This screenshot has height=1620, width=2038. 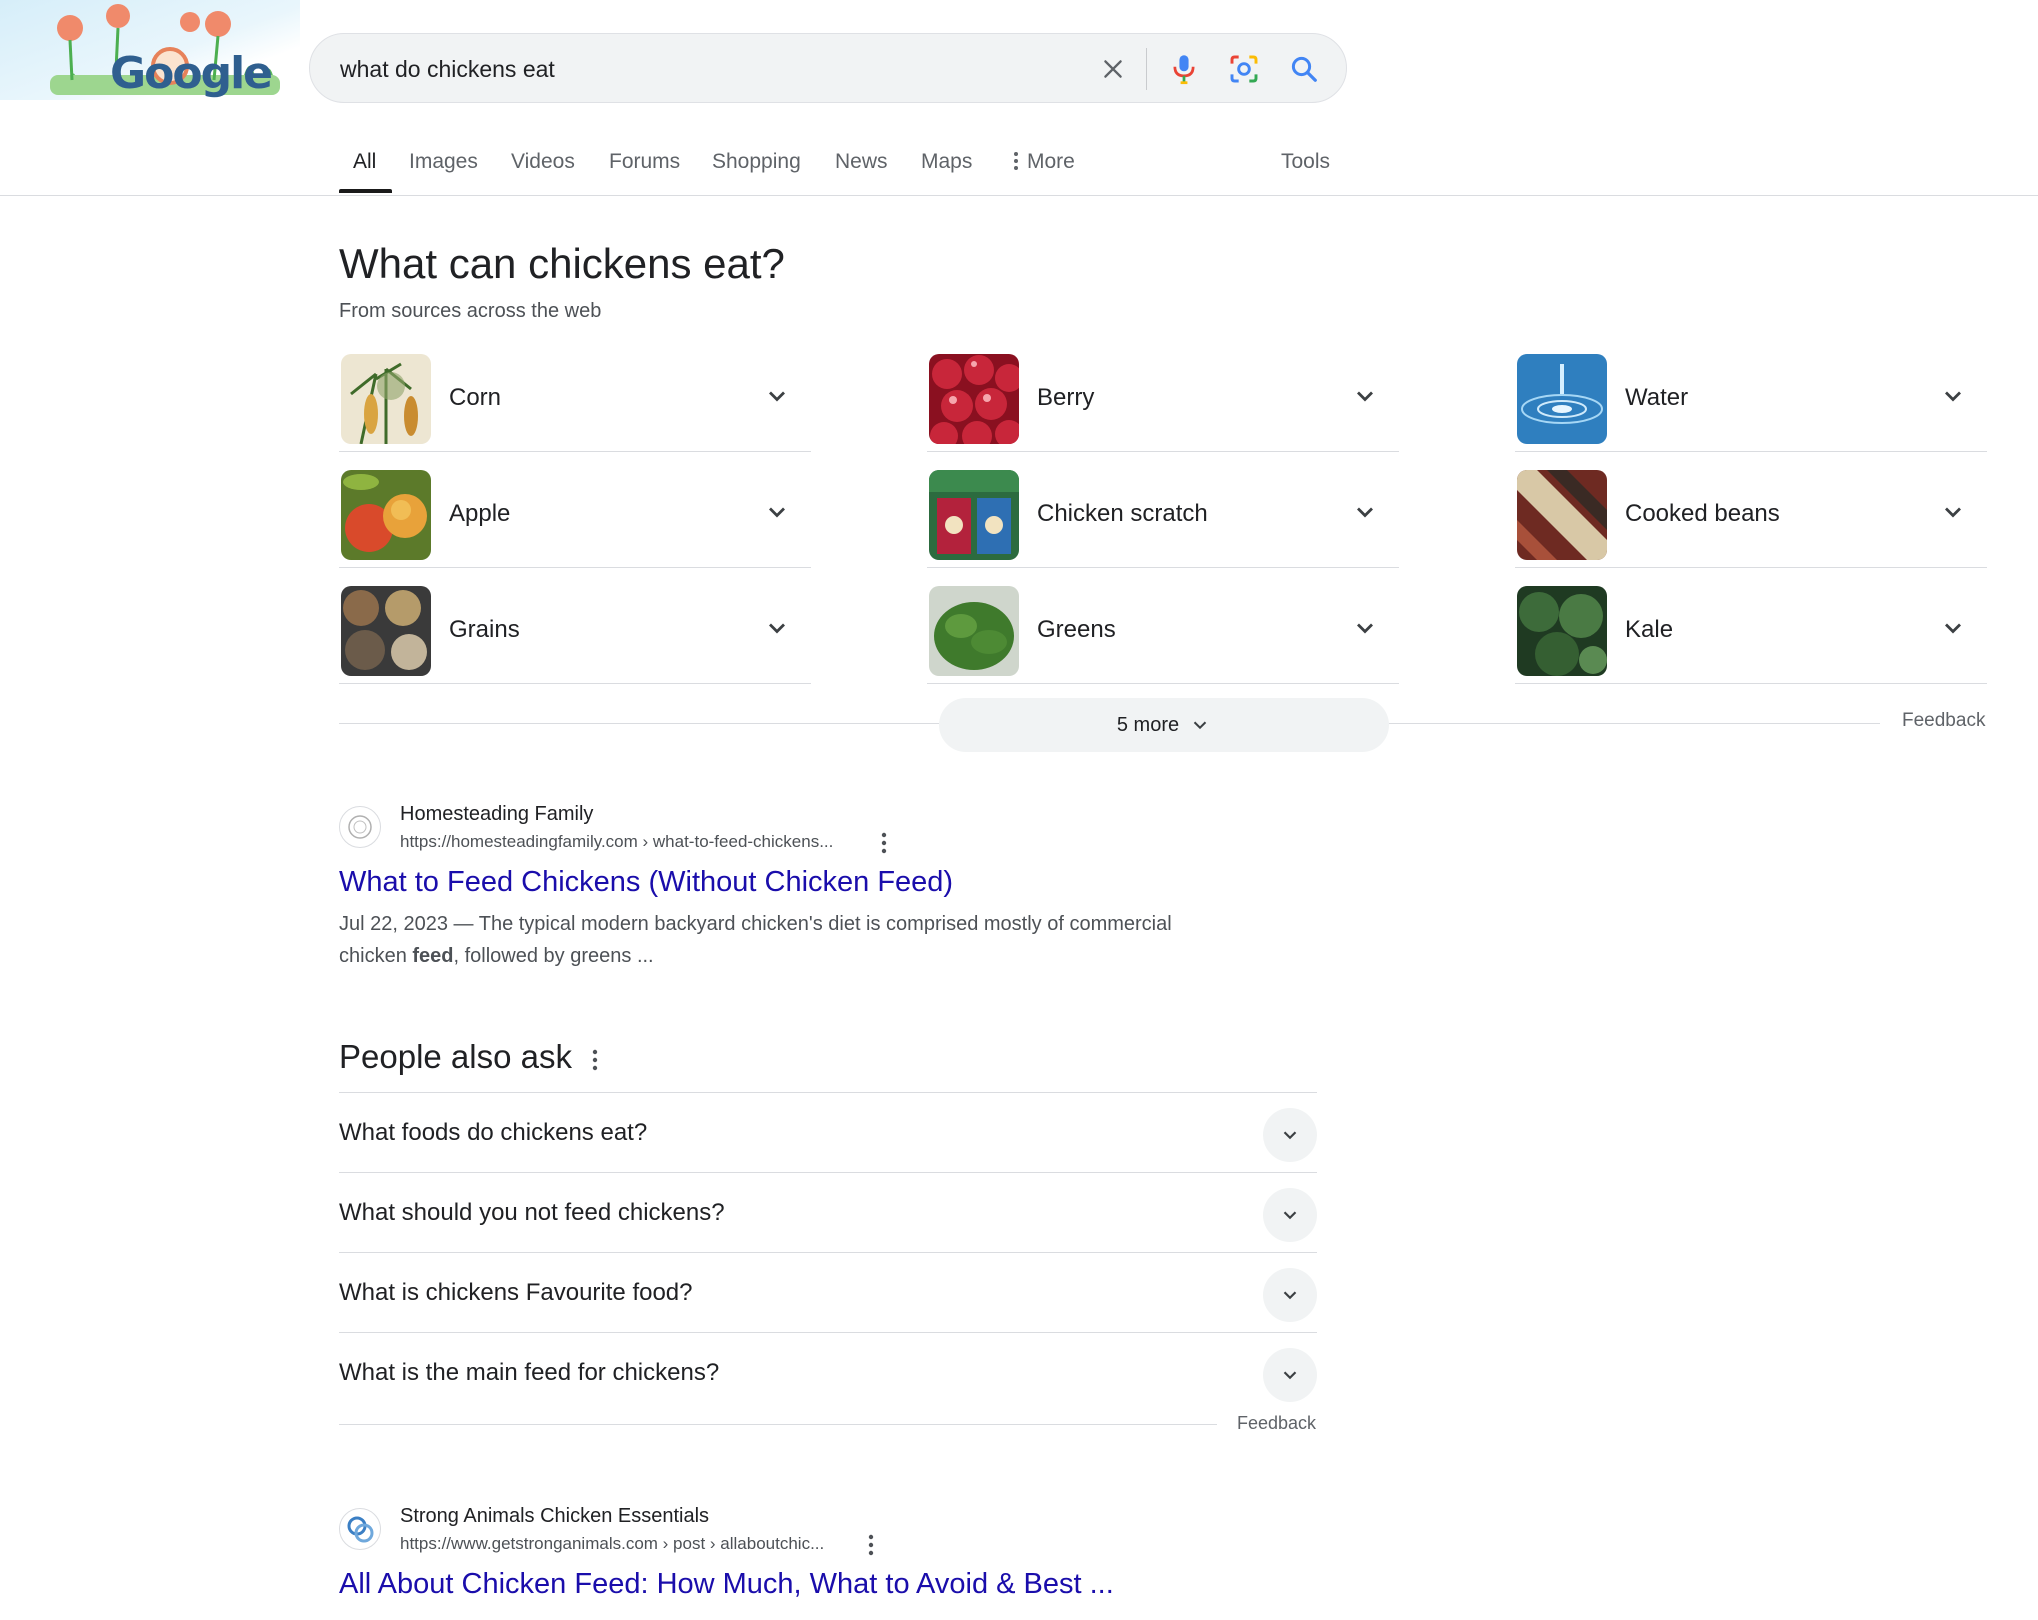 I want to click on paa-question-row: What should you not feed chickens?, so click(x=828, y=1212).